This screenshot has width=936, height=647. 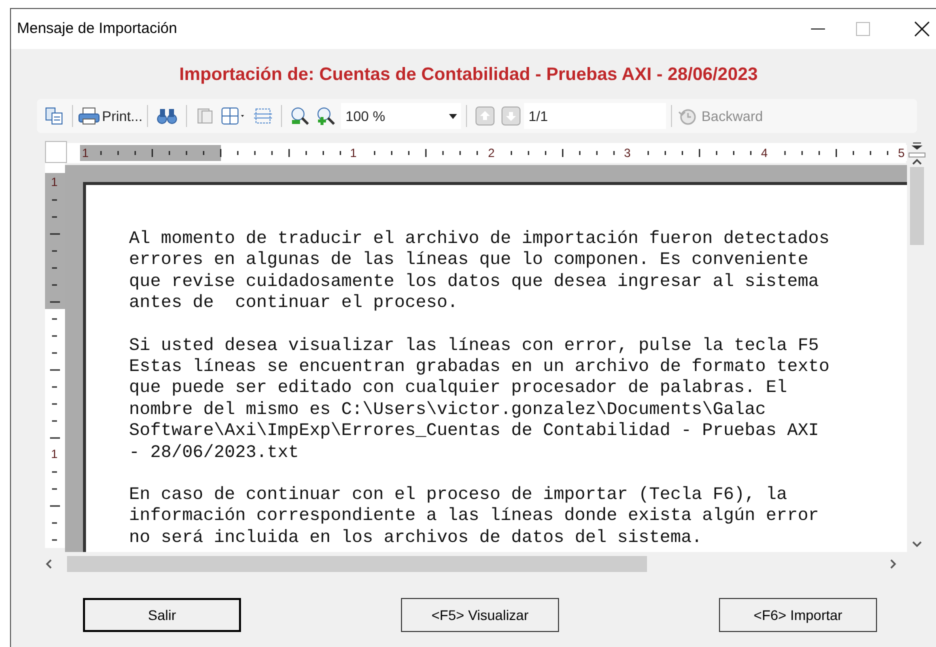 What do you see at coordinates (167, 116) in the screenshot?
I see `binoculars-icon` at bounding box center [167, 116].